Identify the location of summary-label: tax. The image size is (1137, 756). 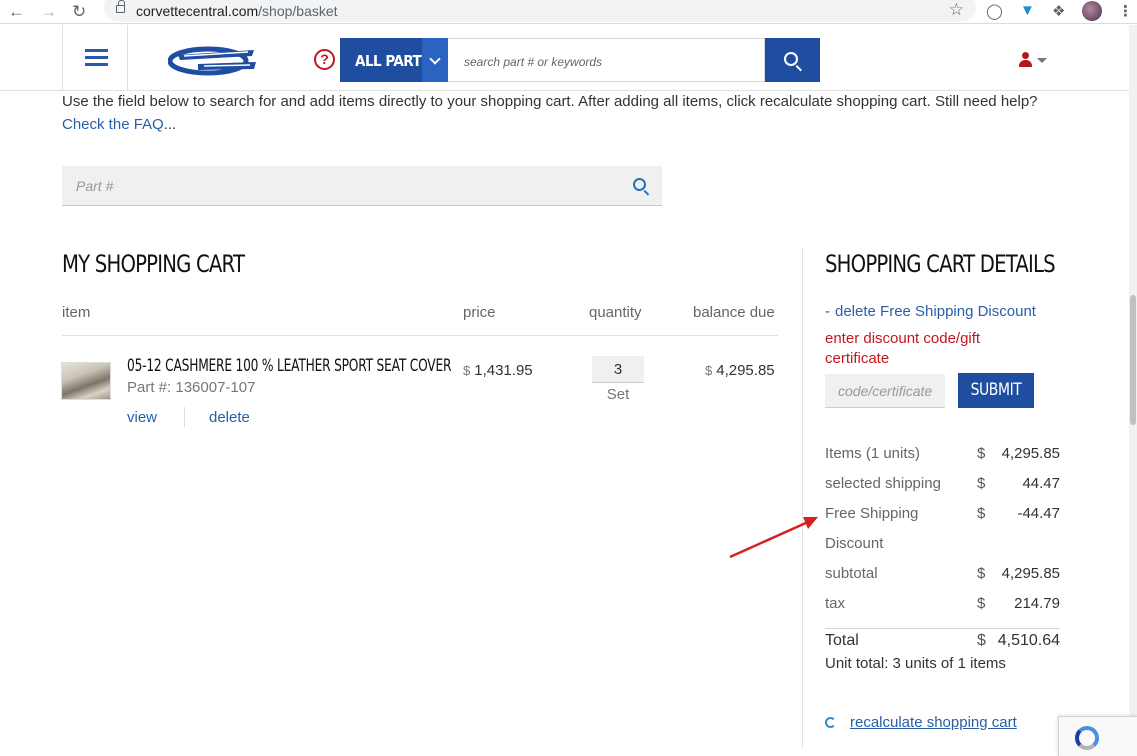
(835, 603).